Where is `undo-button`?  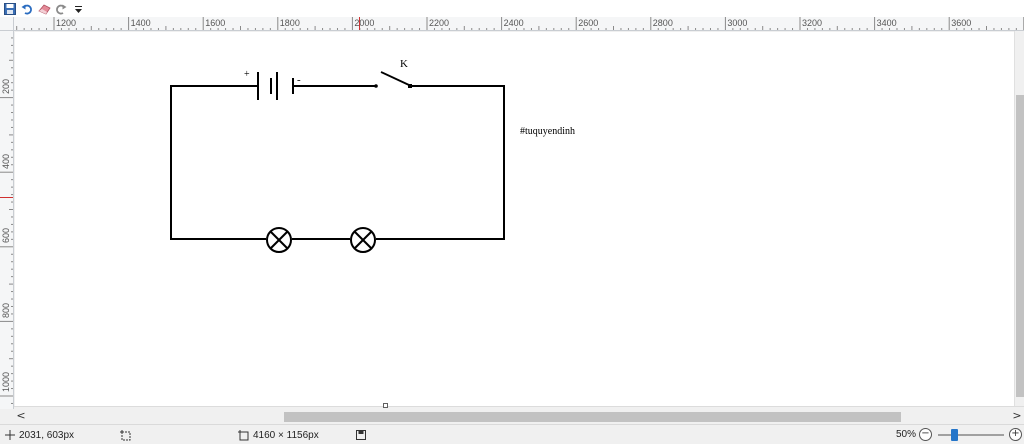 undo-button is located at coordinates (27, 9).